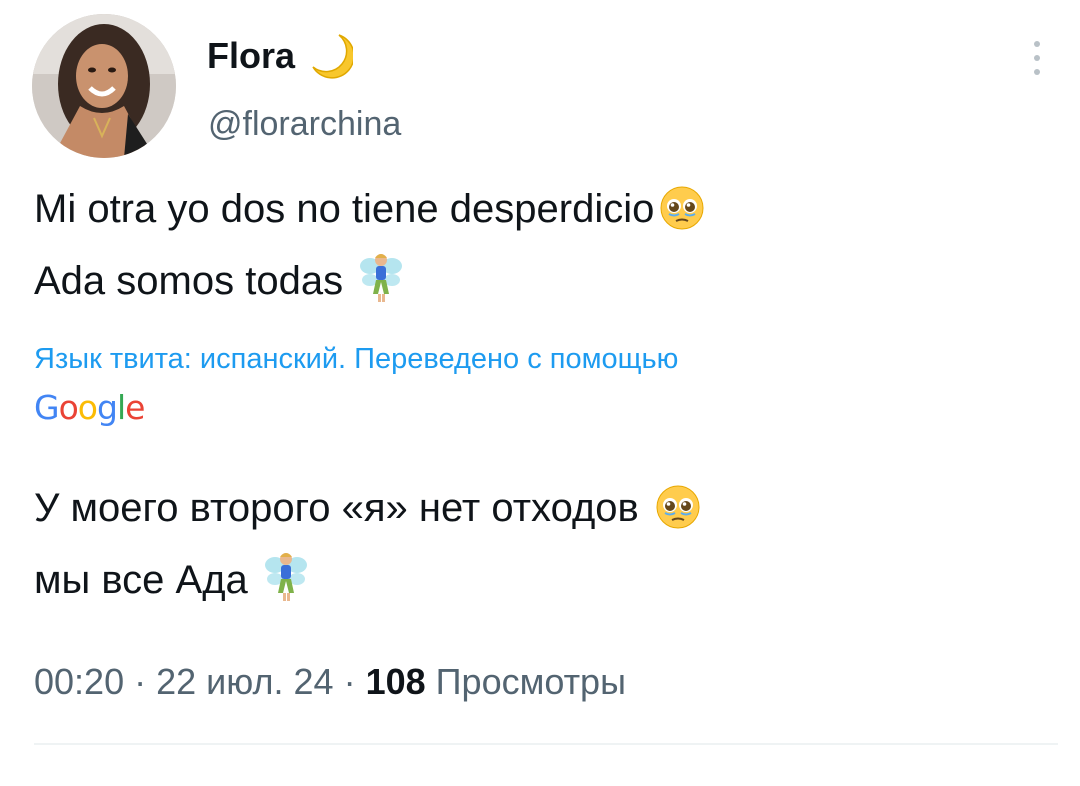 This screenshot has height=786, width=1080. What do you see at coordinates (531, 681) in the screenshot?
I see `views-label: Просмотры` at bounding box center [531, 681].